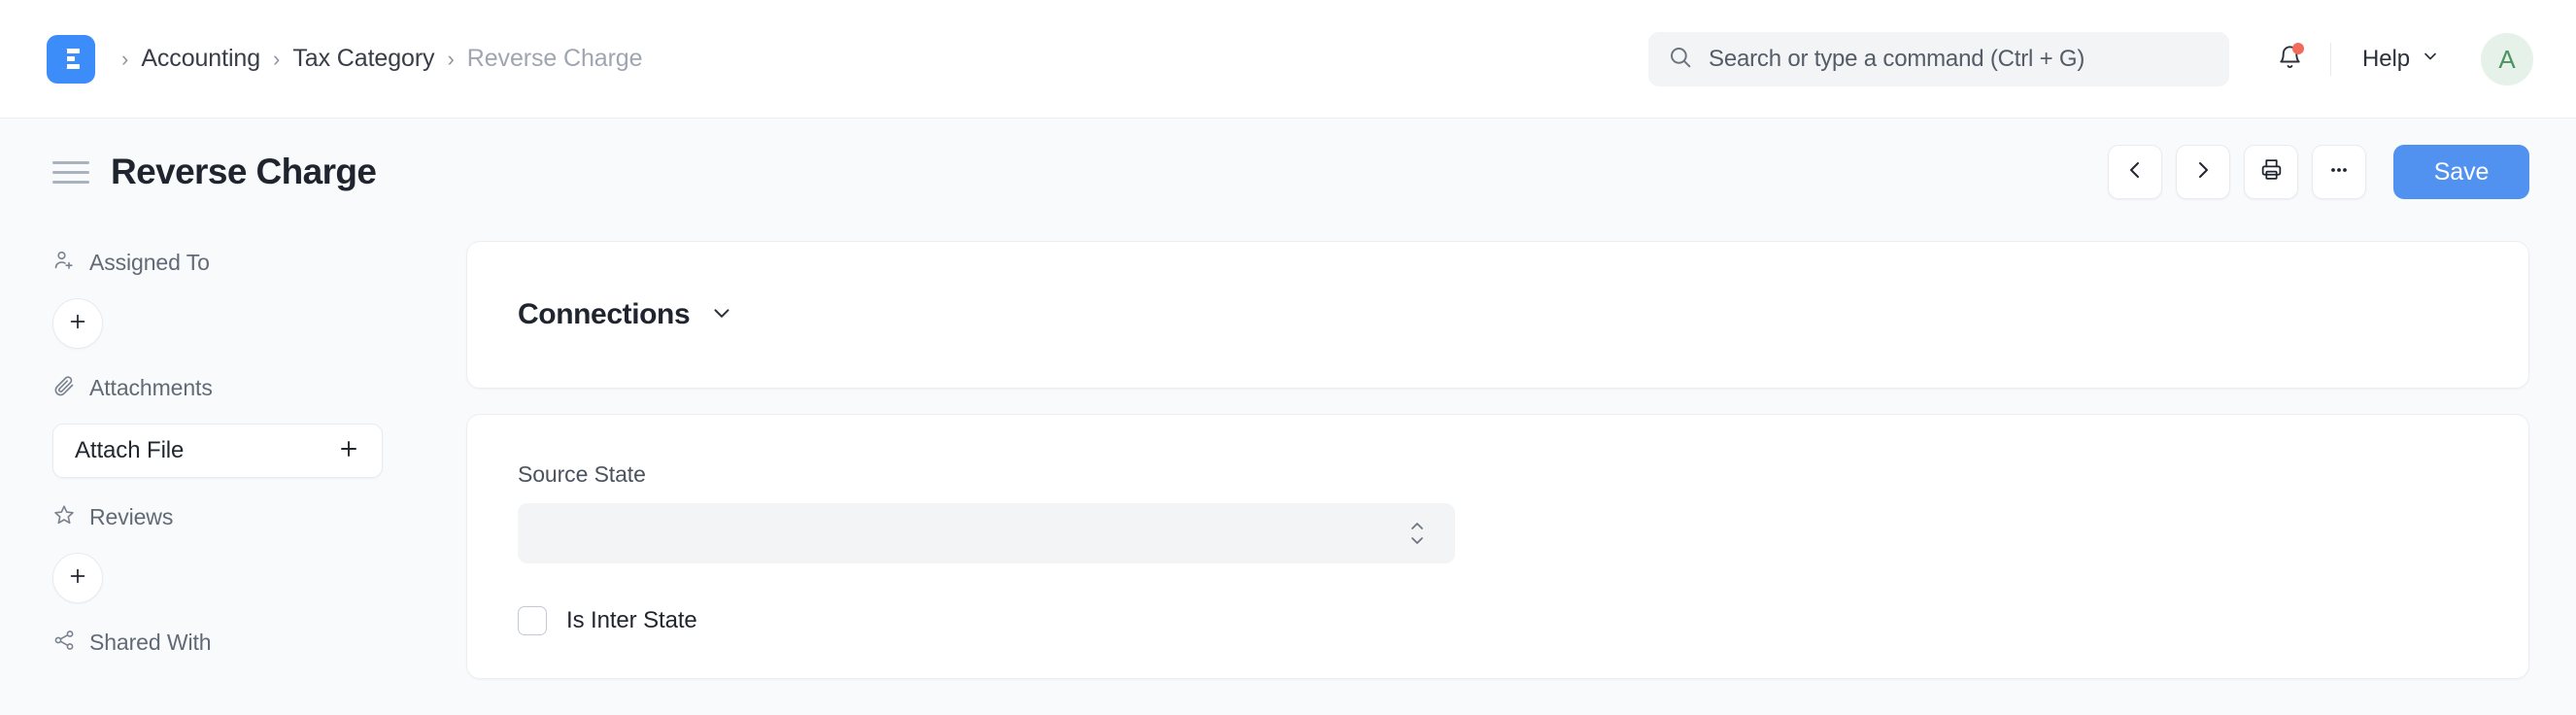 This screenshot has height=715, width=2576. I want to click on sidebar-toggle-icon, so click(70, 172).